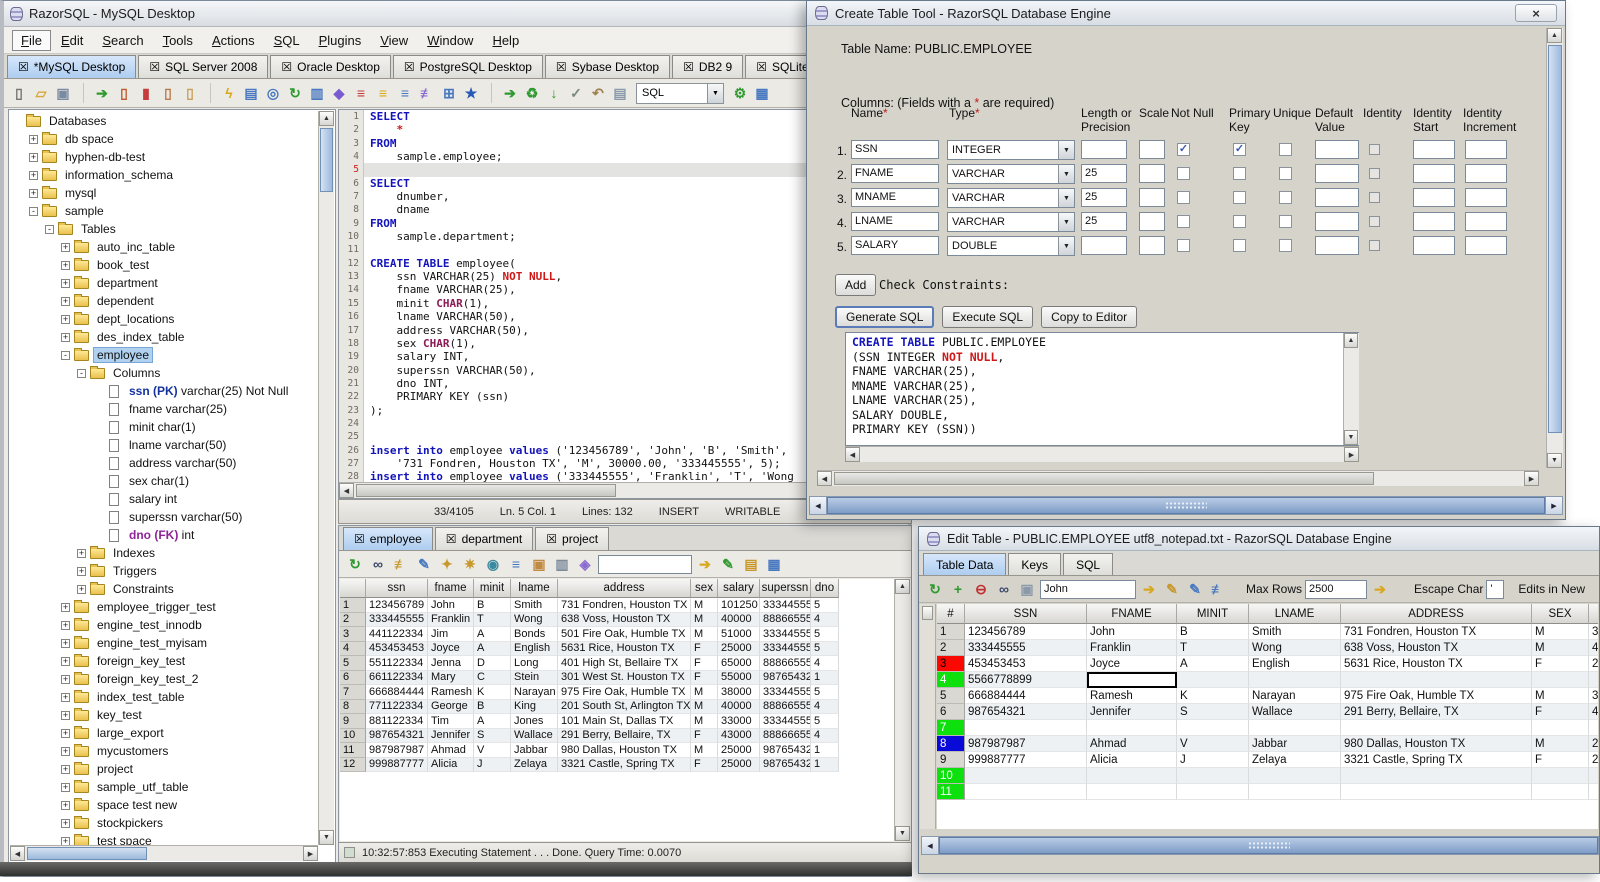  What do you see at coordinates (164, 679) in the screenshot?
I see `tree-item-foreign_key_test_2: + foreign_key_test_2` at bounding box center [164, 679].